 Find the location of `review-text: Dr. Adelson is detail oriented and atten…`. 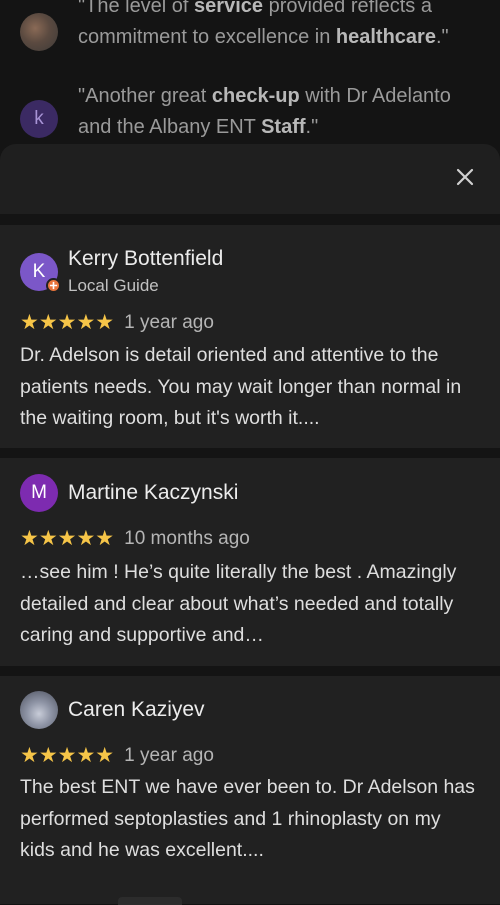

review-text: Dr. Adelson is detail oriented and atten… is located at coordinates (250, 387).